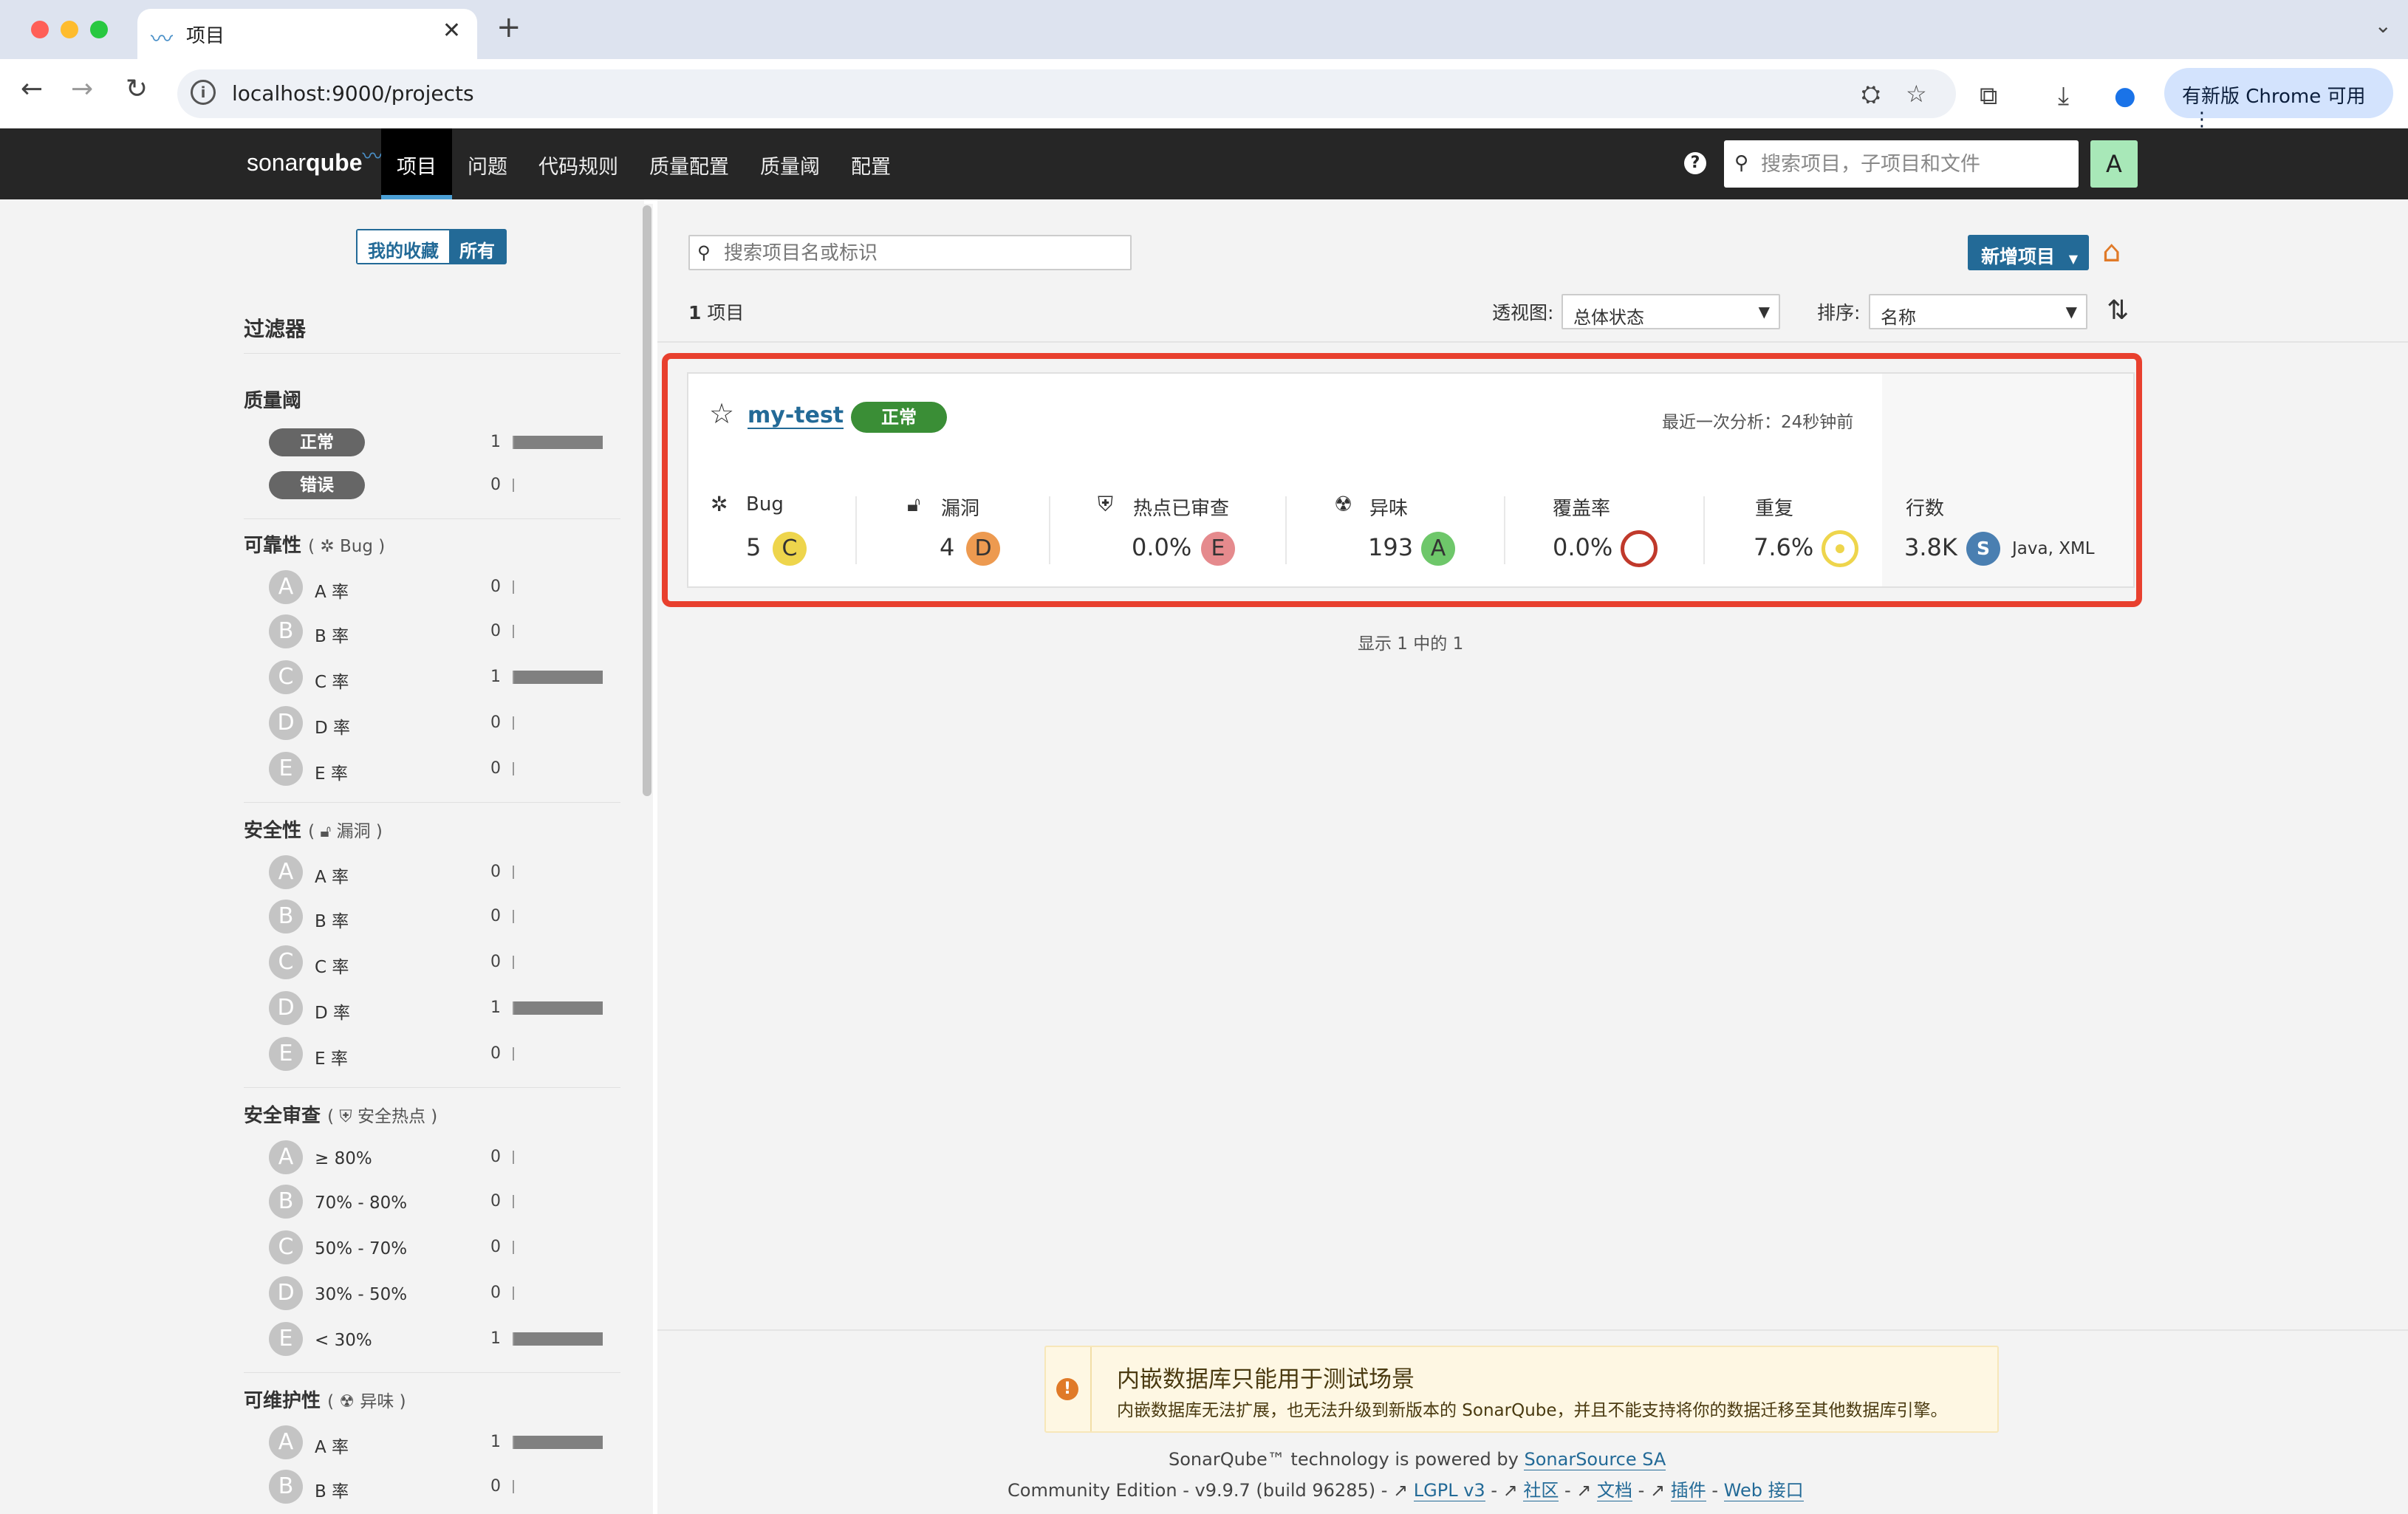  What do you see at coordinates (307, 34) in the screenshot?
I see `browser-tab: 〰 项目 ✕` at bounding box center [307, 34].